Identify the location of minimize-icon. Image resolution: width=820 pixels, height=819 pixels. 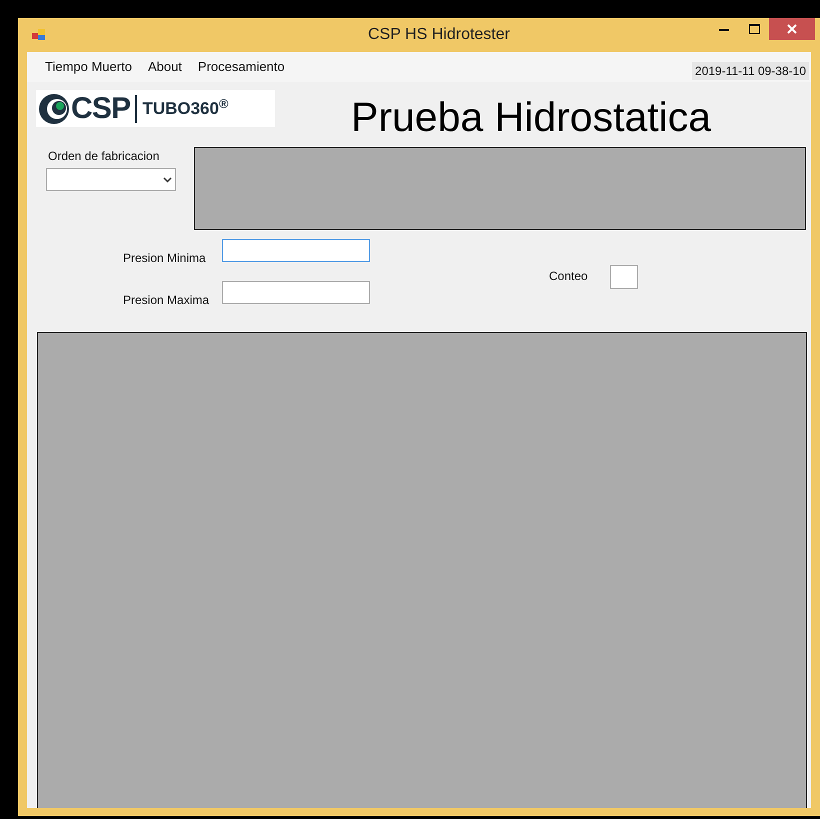
(724, 29).